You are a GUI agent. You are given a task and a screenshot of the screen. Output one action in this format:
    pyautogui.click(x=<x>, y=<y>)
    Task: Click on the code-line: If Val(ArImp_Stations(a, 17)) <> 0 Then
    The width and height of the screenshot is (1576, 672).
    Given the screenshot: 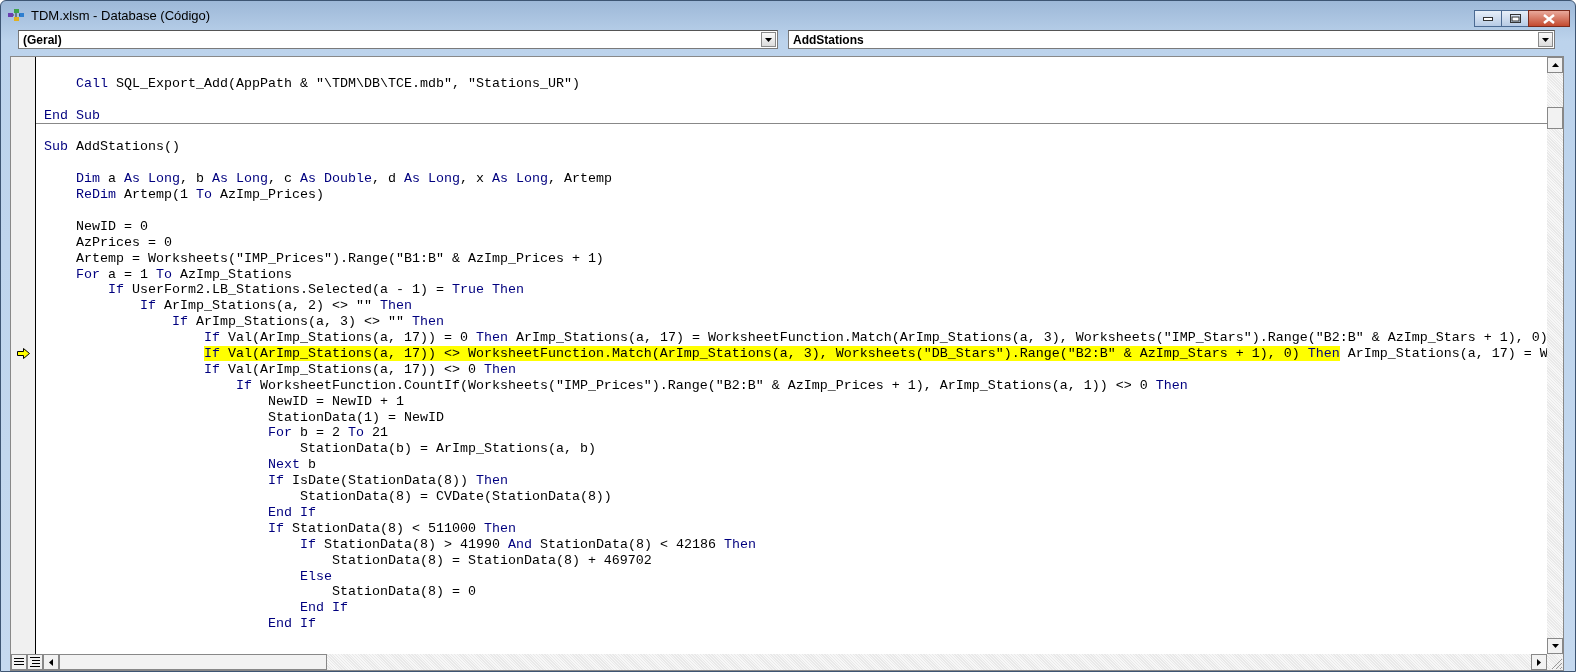 What is the action you would take?
    pyautogui.click(x=359, y=369)
    